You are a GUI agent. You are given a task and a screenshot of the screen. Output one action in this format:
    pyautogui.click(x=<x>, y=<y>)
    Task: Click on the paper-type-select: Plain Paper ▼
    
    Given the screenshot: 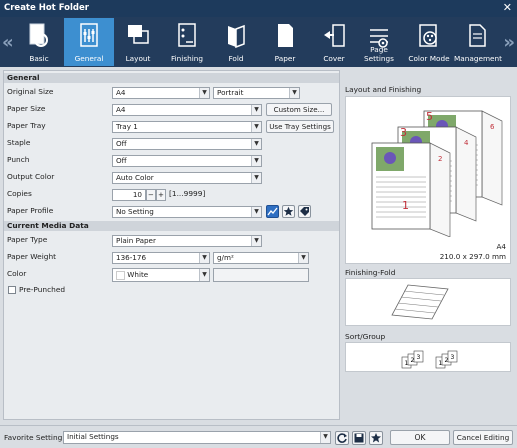 What is the action you would take?
    pyautogui.click(x=187, y=241)
    